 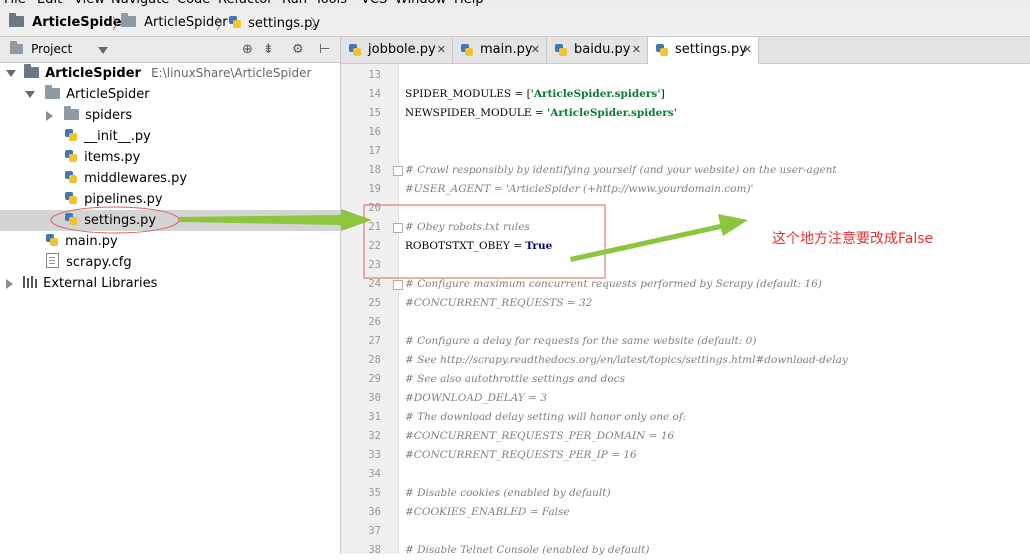 I want to click on menu-item-edit: Edit, so click(x=49, y=3).